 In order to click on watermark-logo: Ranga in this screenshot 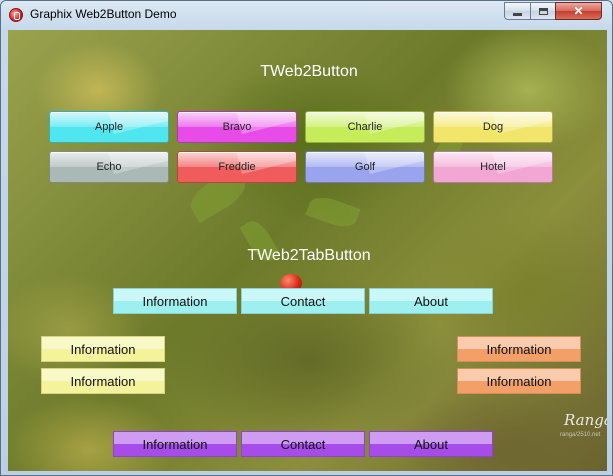, I will do `click(585, 420)`.